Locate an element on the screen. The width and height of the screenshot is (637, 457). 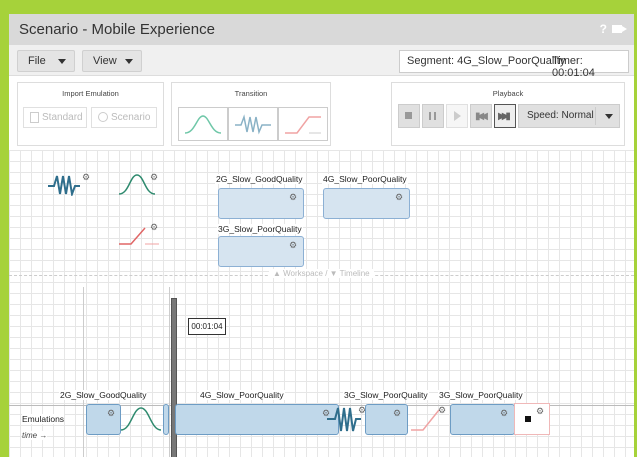
speed-select: Speed: Normal is located at coordinates (569, 116).